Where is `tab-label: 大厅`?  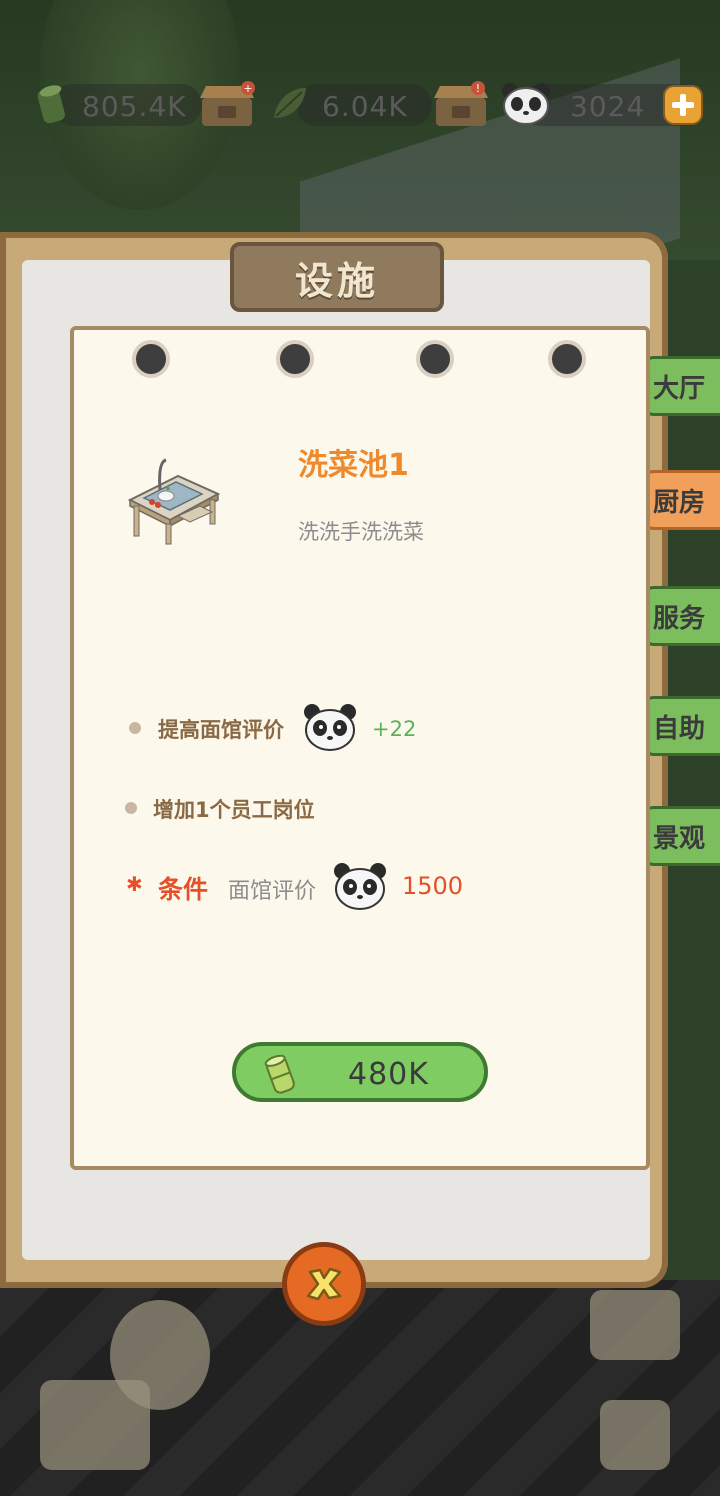 tab-label: 大厅 is located at coordinates (679, 388).